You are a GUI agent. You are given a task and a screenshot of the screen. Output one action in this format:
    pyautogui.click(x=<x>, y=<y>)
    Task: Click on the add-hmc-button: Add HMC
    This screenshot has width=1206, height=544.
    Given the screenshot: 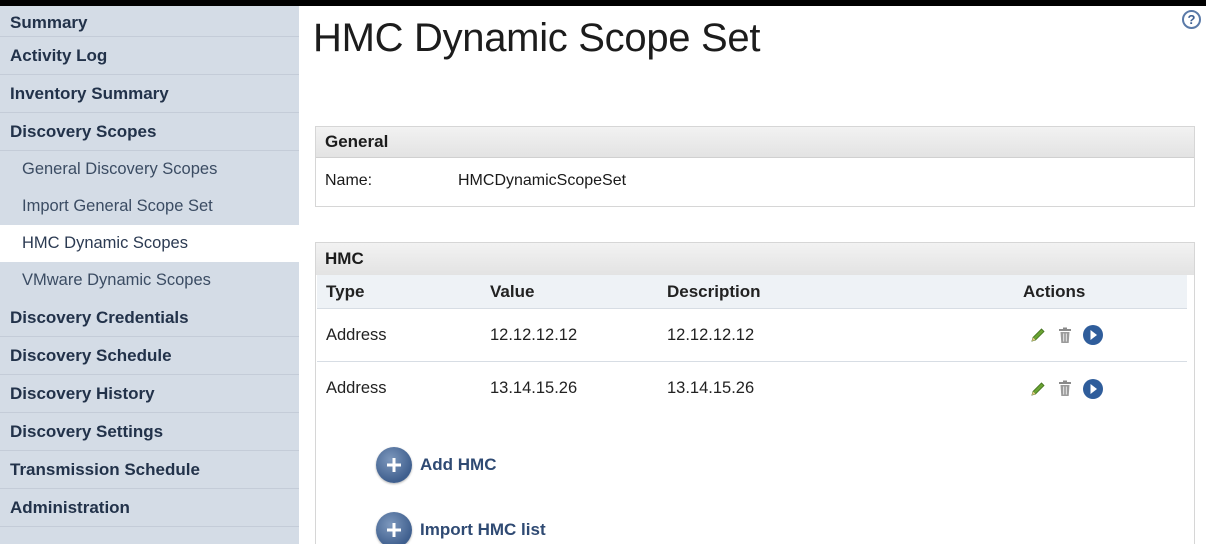 What is the action you would take?
    pyautogui.click(x=436, y=465)
    